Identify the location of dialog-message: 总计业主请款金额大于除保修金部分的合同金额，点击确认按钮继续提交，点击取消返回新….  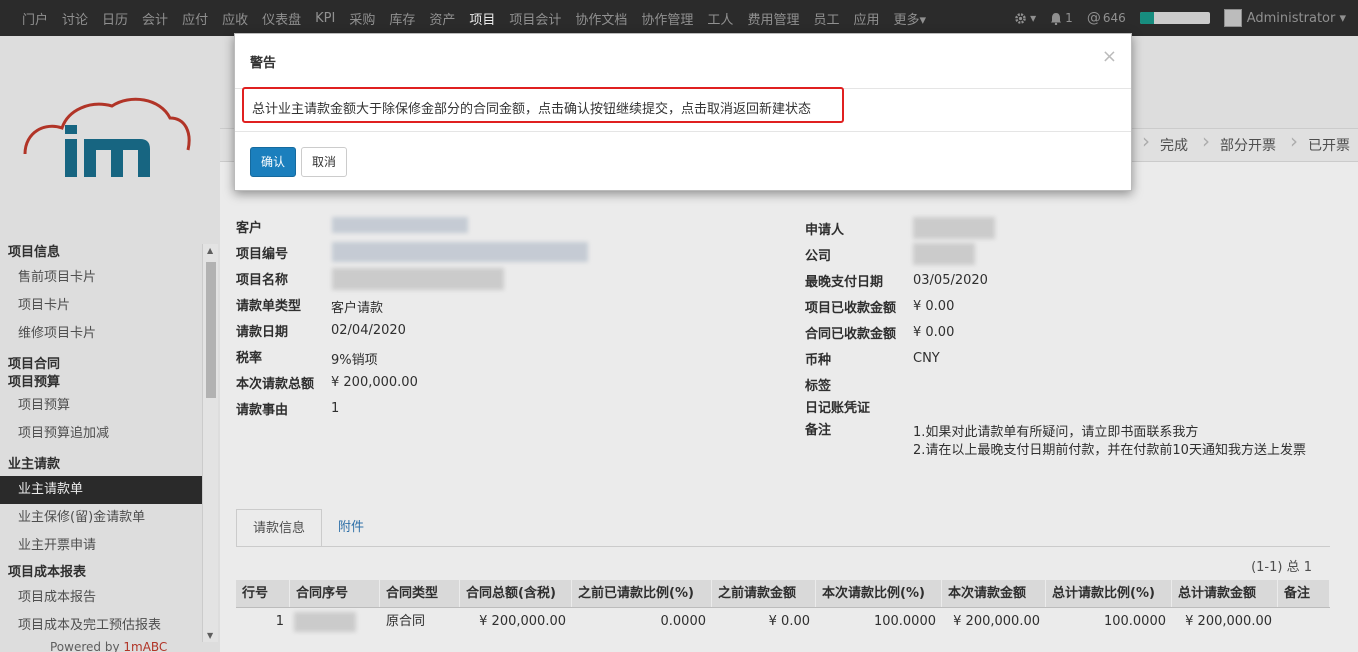
(543, 105).